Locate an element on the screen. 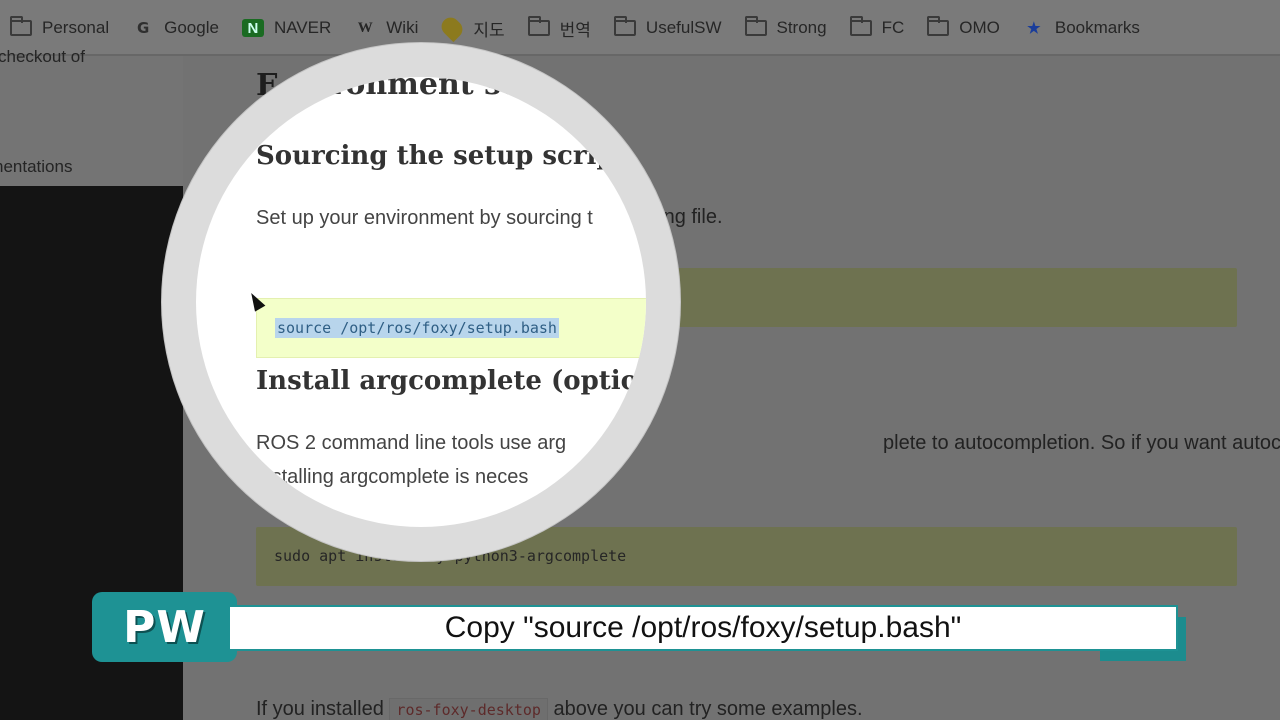  caption-bar: Copy "source /opt/ros/foxy/setup.bash" is located at coordinates (704, 628).